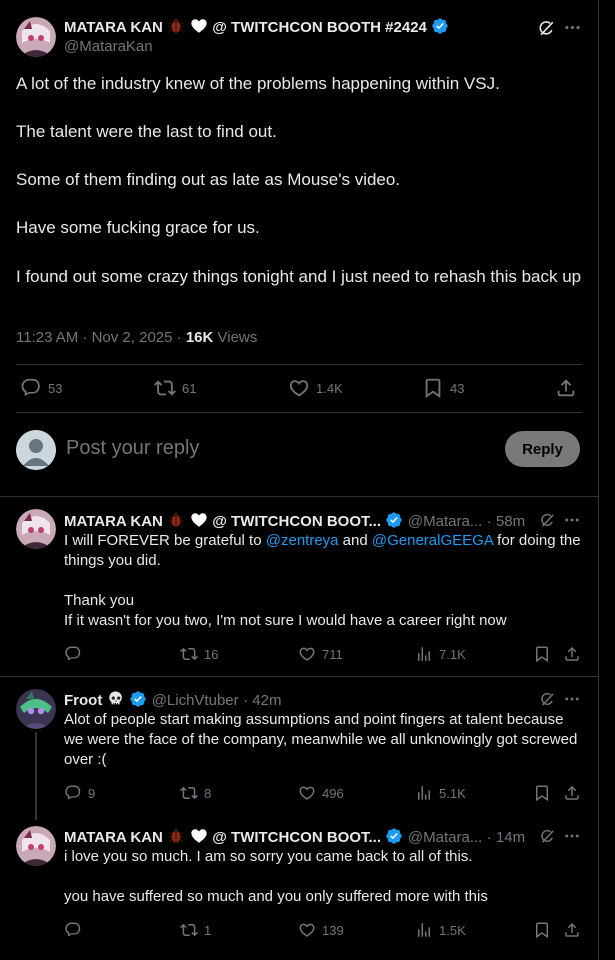  Describe the element at coordinates (41, 388) in the screenshot. I see `reply-action: 53` at that location.